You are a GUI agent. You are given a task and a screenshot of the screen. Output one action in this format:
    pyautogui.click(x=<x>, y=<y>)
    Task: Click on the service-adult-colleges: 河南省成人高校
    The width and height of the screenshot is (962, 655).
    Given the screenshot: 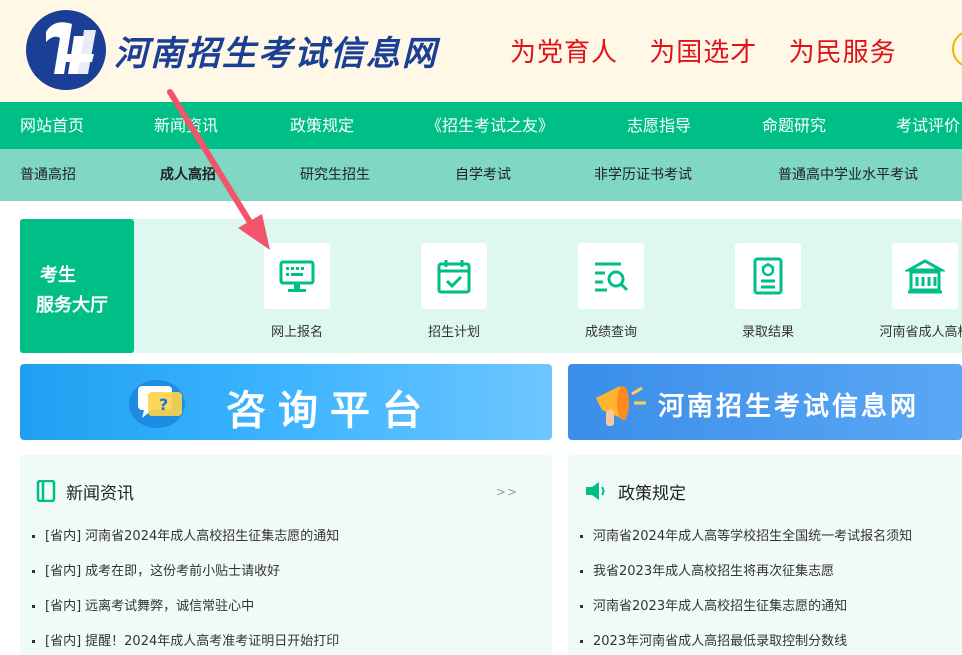 What is the action you would take?
    pyautogui.click(x=908, y=291)
    